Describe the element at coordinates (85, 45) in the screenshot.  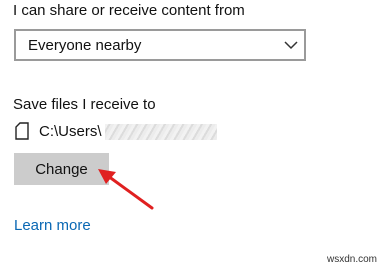
I see `dropdown-selected-value: Everyone nearby` at that location.